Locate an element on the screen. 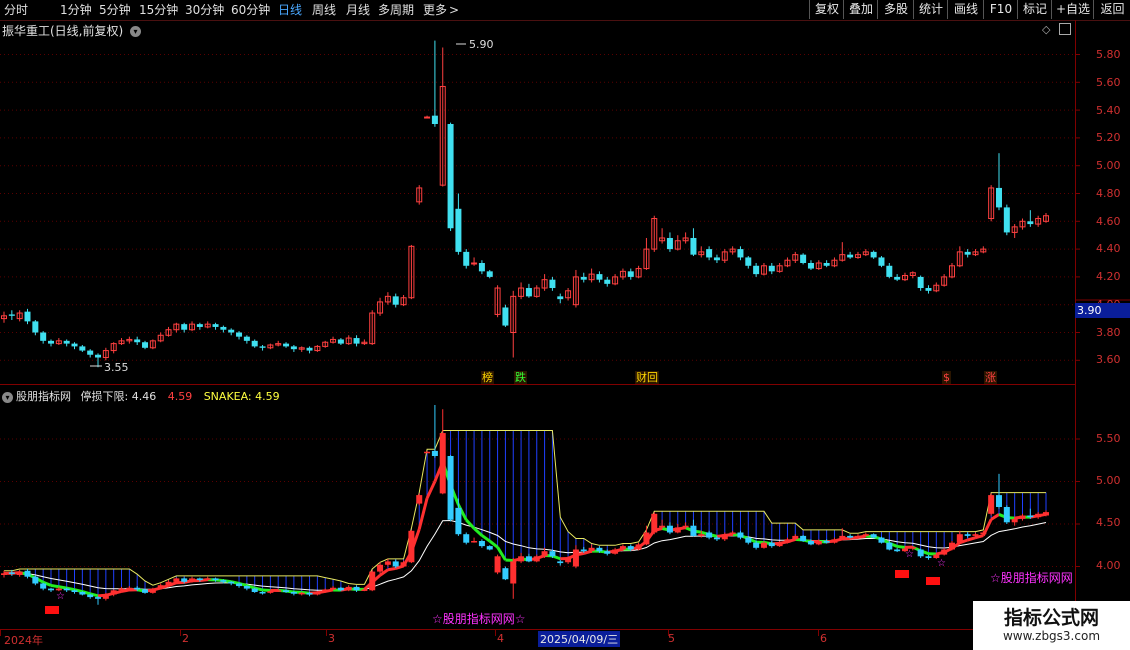 This screenshot has width=1130, height=650. stock-title: 振华重工(日线,前复权) ▾ is located at coordinates (72, 30).